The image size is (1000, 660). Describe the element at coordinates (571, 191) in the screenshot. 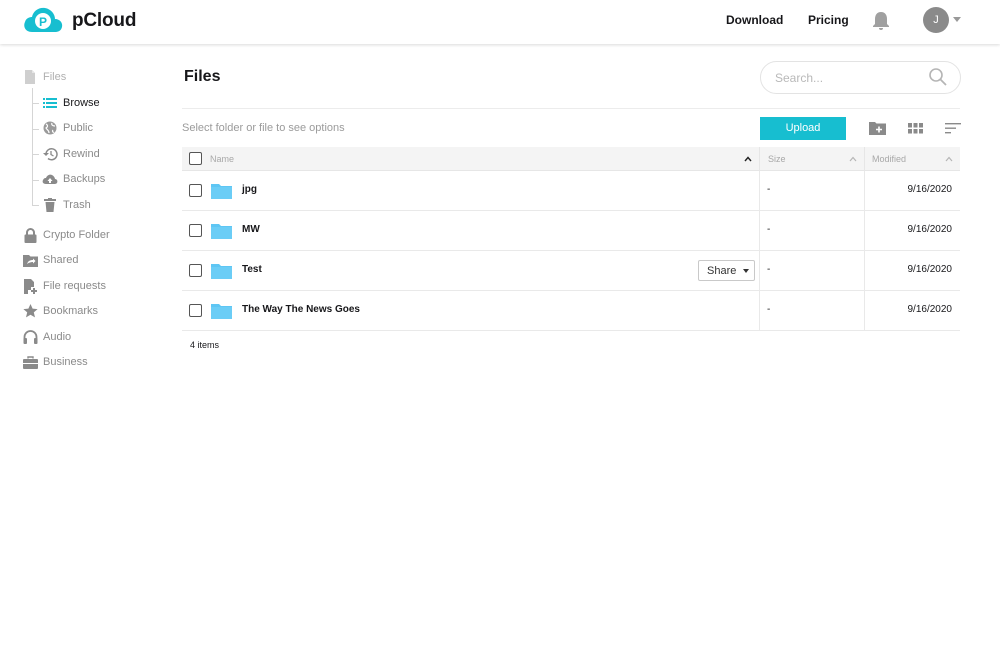

I see `table-row: jpg - 9/16/2020` at that location.